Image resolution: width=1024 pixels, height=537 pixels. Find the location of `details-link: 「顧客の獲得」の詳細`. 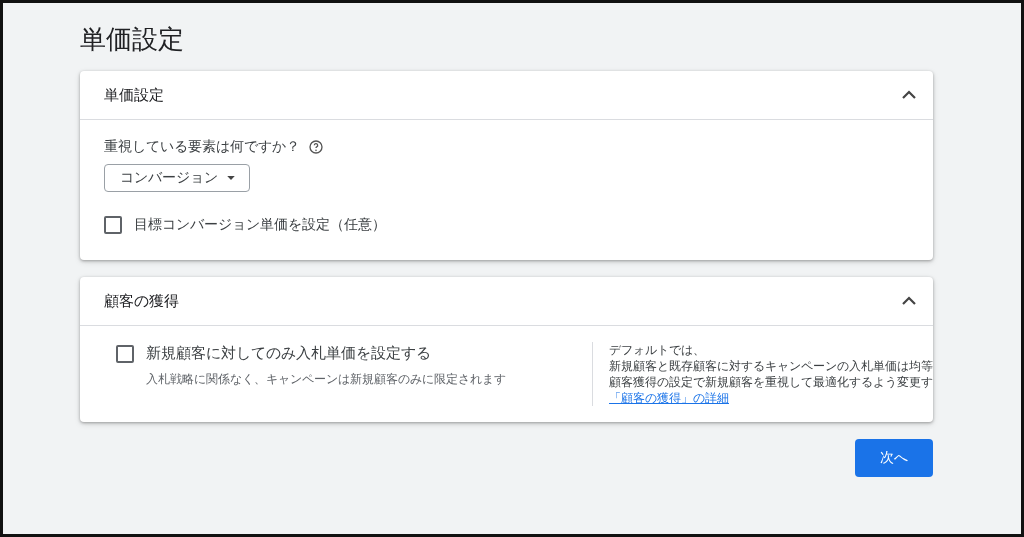

details-link: 「顧客の獲得」の詳細 is located at coordinates (669, 398).